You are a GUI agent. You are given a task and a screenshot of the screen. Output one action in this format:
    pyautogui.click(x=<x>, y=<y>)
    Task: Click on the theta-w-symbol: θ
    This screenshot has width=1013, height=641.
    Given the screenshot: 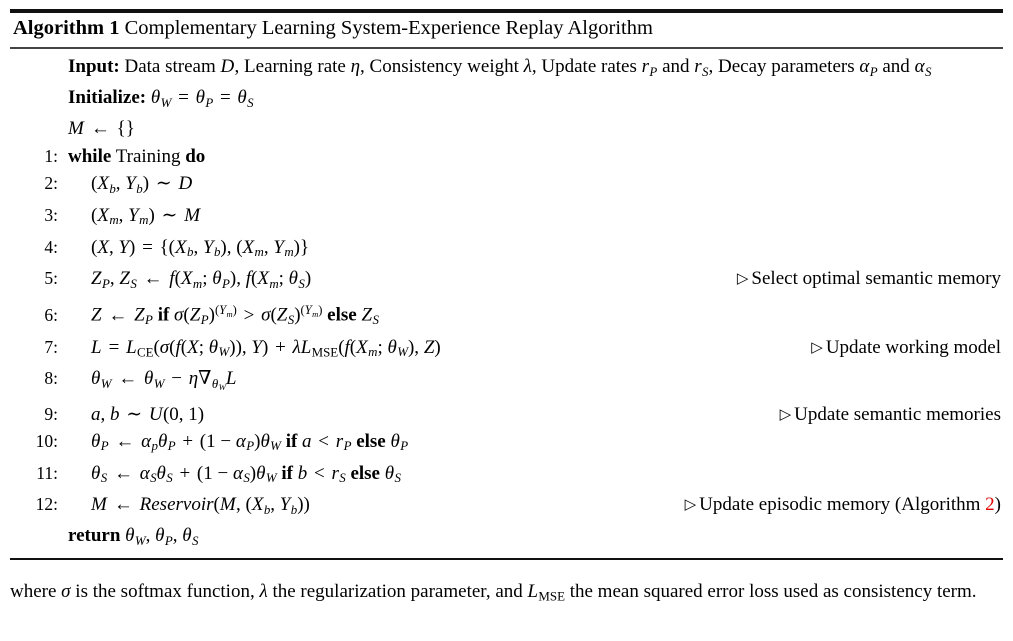 What is the action you would take?
    pyautogui.click(x=155, y=98)
    